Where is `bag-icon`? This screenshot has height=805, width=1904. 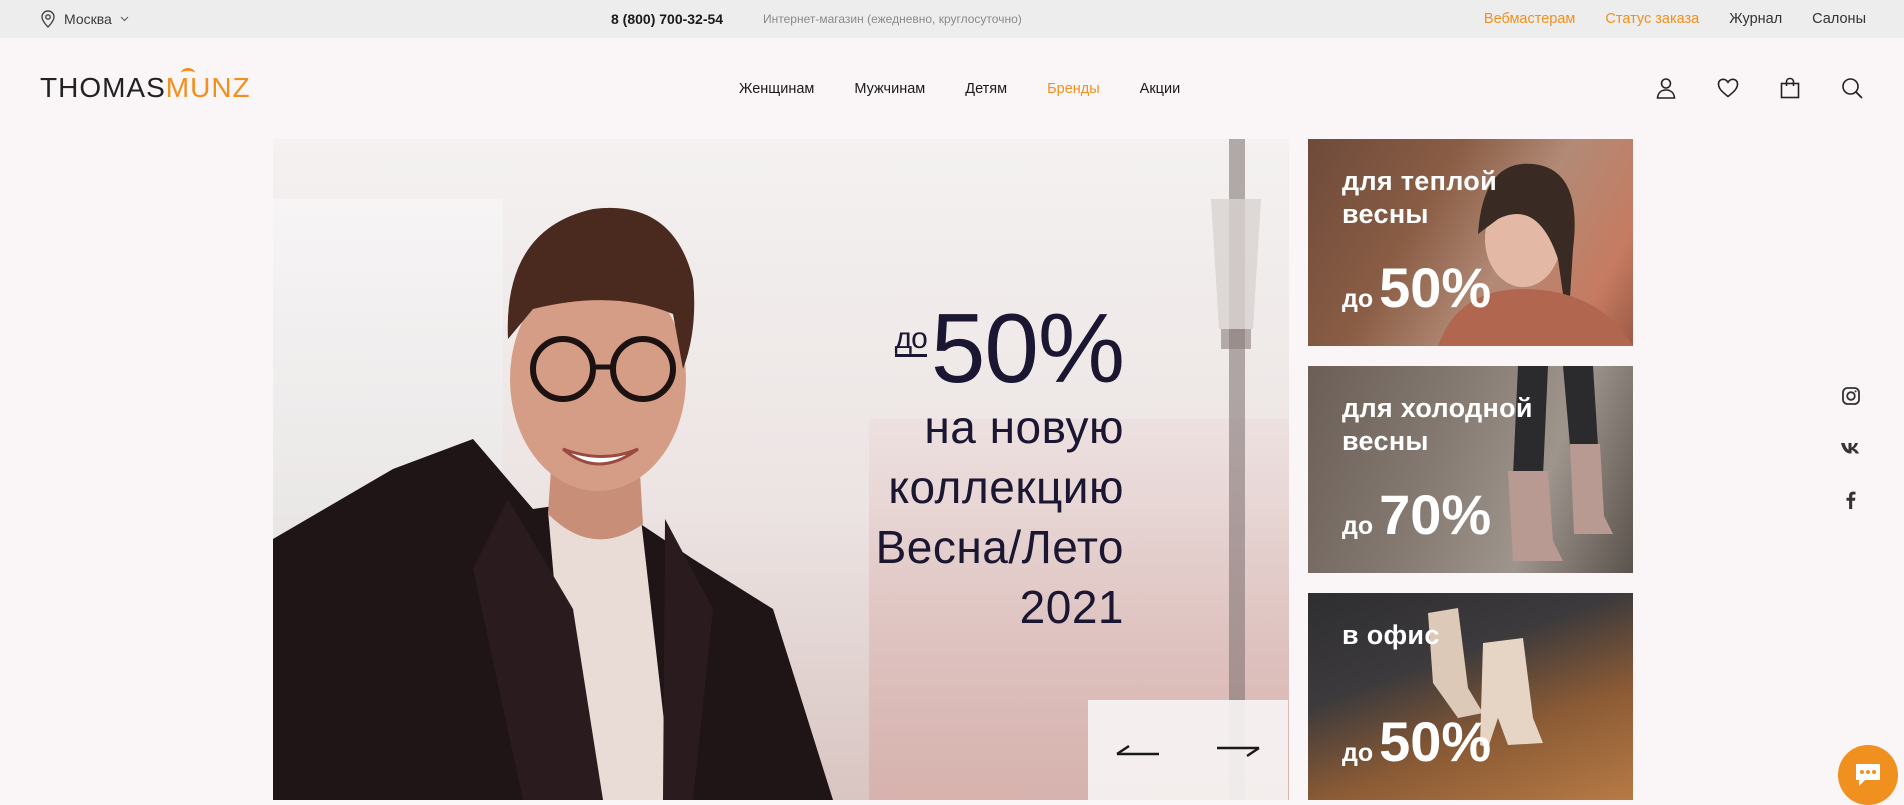 bag-icon is located at coordinates (1790, 88).